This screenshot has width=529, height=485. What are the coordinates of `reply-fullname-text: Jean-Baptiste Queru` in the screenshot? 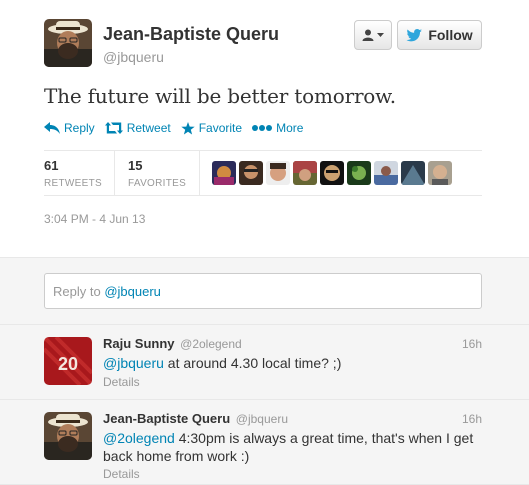 It's located at (167, 418).